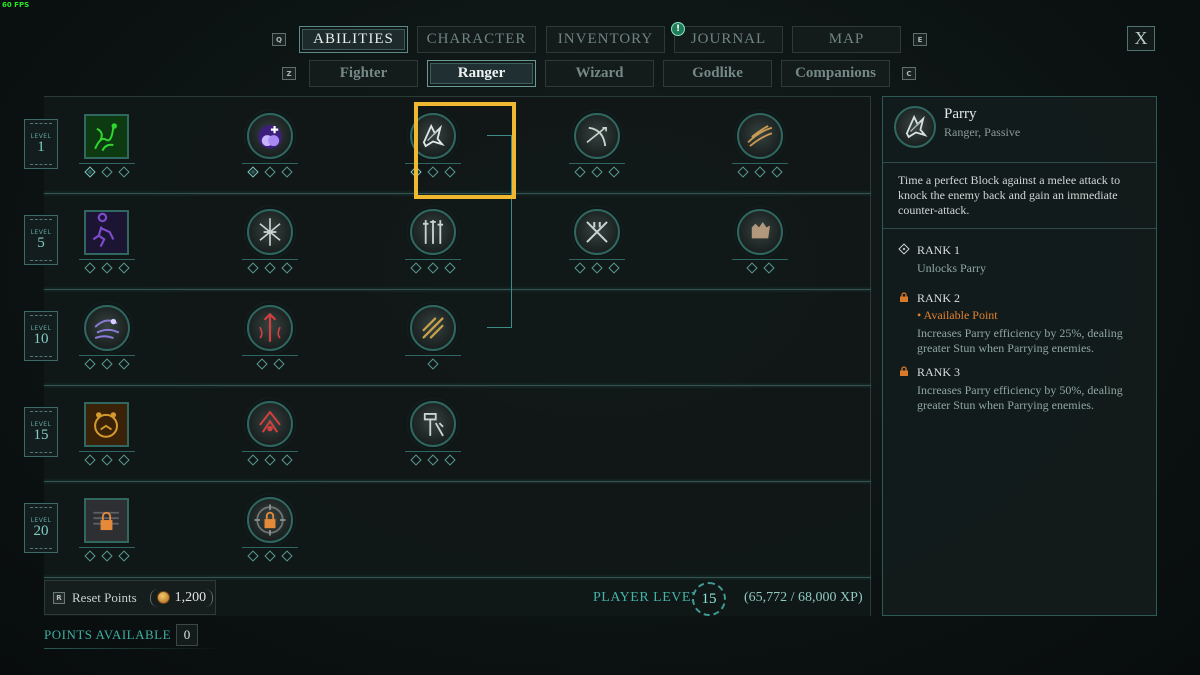 This screenshot has width=1200, height=675. What do you see at coordinates (605, 39) in the screenshot?
I see `tab-inventory: INVENTORY` at bounding box center [605, 39].